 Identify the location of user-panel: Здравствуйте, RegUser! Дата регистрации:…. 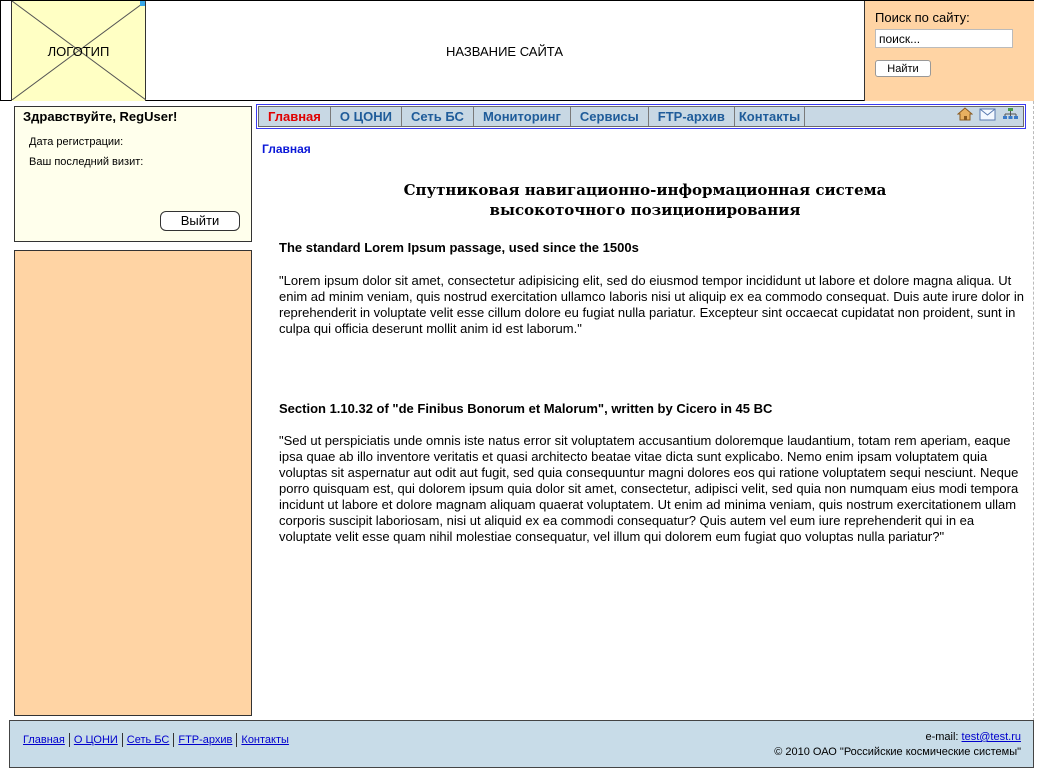
(133, 174).